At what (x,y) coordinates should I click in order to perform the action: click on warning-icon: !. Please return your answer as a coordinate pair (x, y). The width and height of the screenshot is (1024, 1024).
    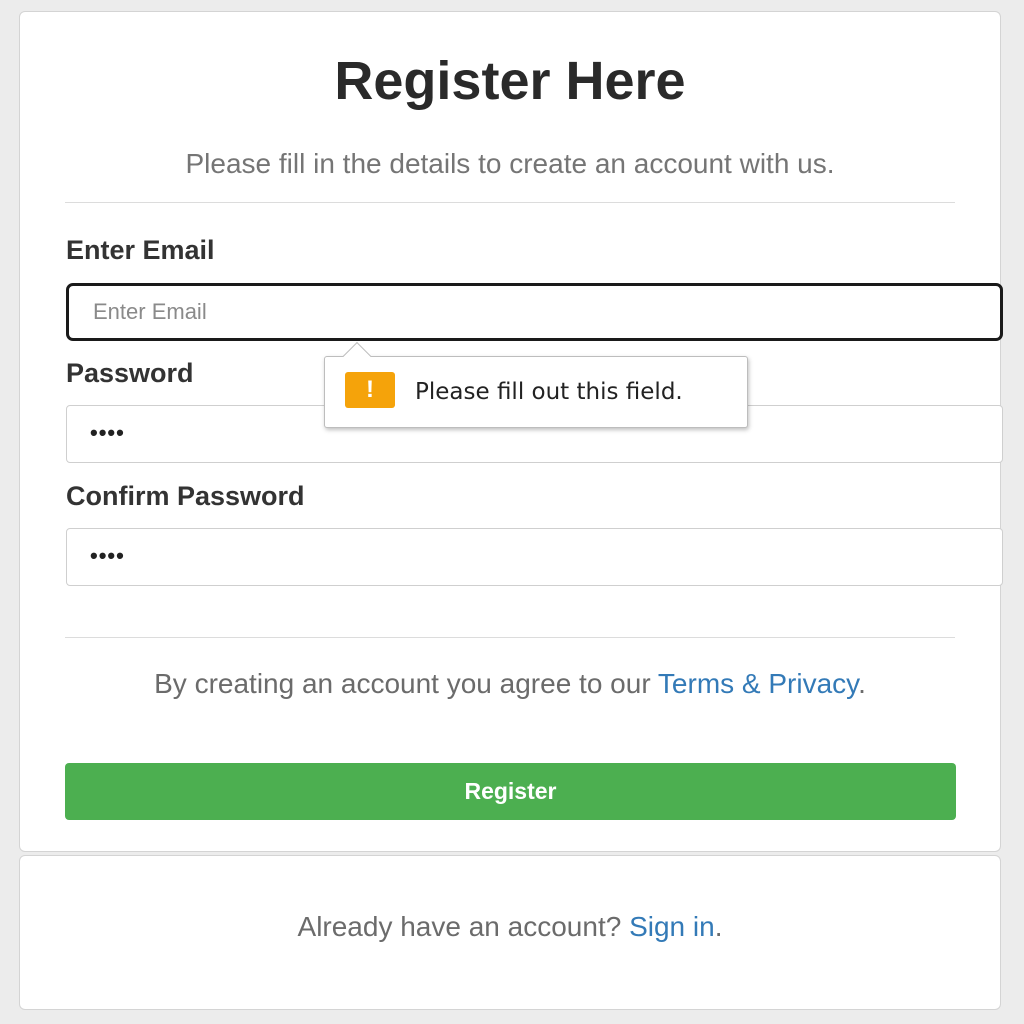
    Looking at the image, I should click on (370, 390).